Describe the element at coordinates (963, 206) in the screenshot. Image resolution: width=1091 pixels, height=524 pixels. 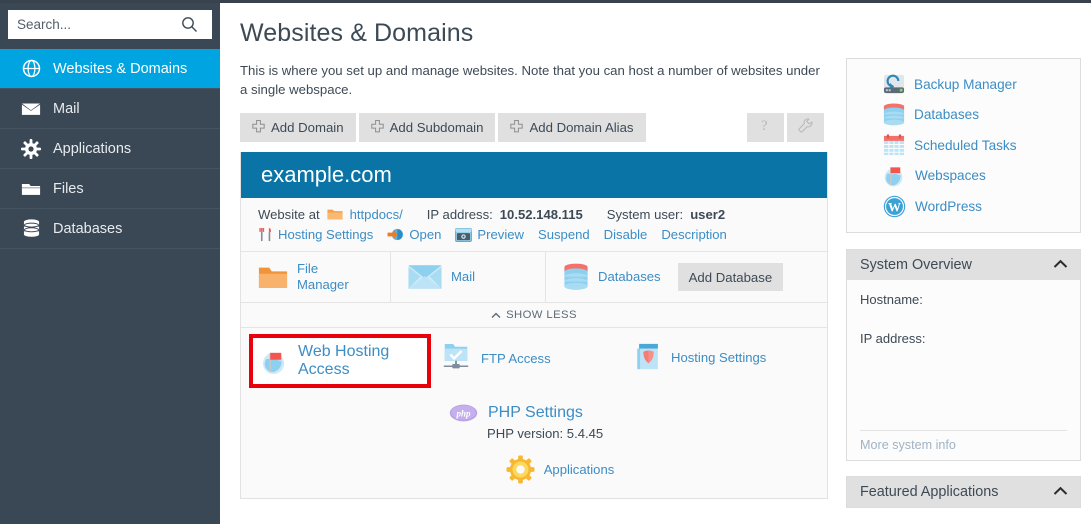
I see `quick-link-wordpress: W WordPress` at that location.